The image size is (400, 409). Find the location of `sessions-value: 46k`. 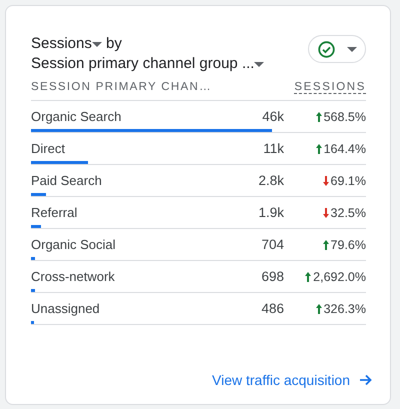

sessions-value: 46k is located at coordinates (272, 116).